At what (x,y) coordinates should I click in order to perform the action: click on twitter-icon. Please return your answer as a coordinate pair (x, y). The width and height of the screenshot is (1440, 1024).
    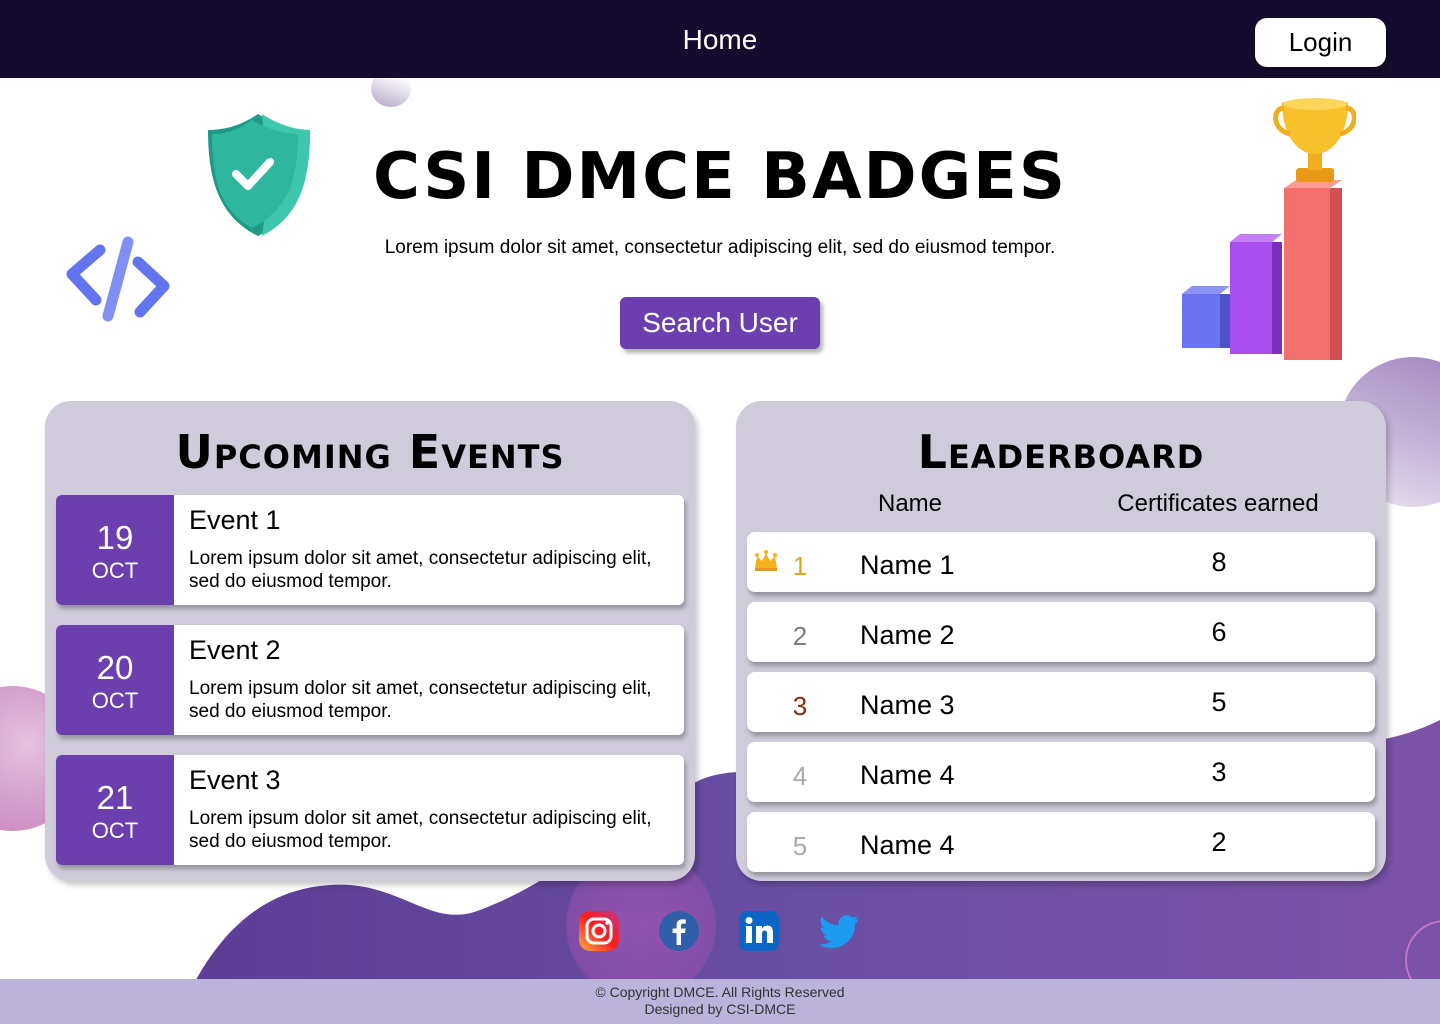
    Looking at the image, I should click on (839, 931).